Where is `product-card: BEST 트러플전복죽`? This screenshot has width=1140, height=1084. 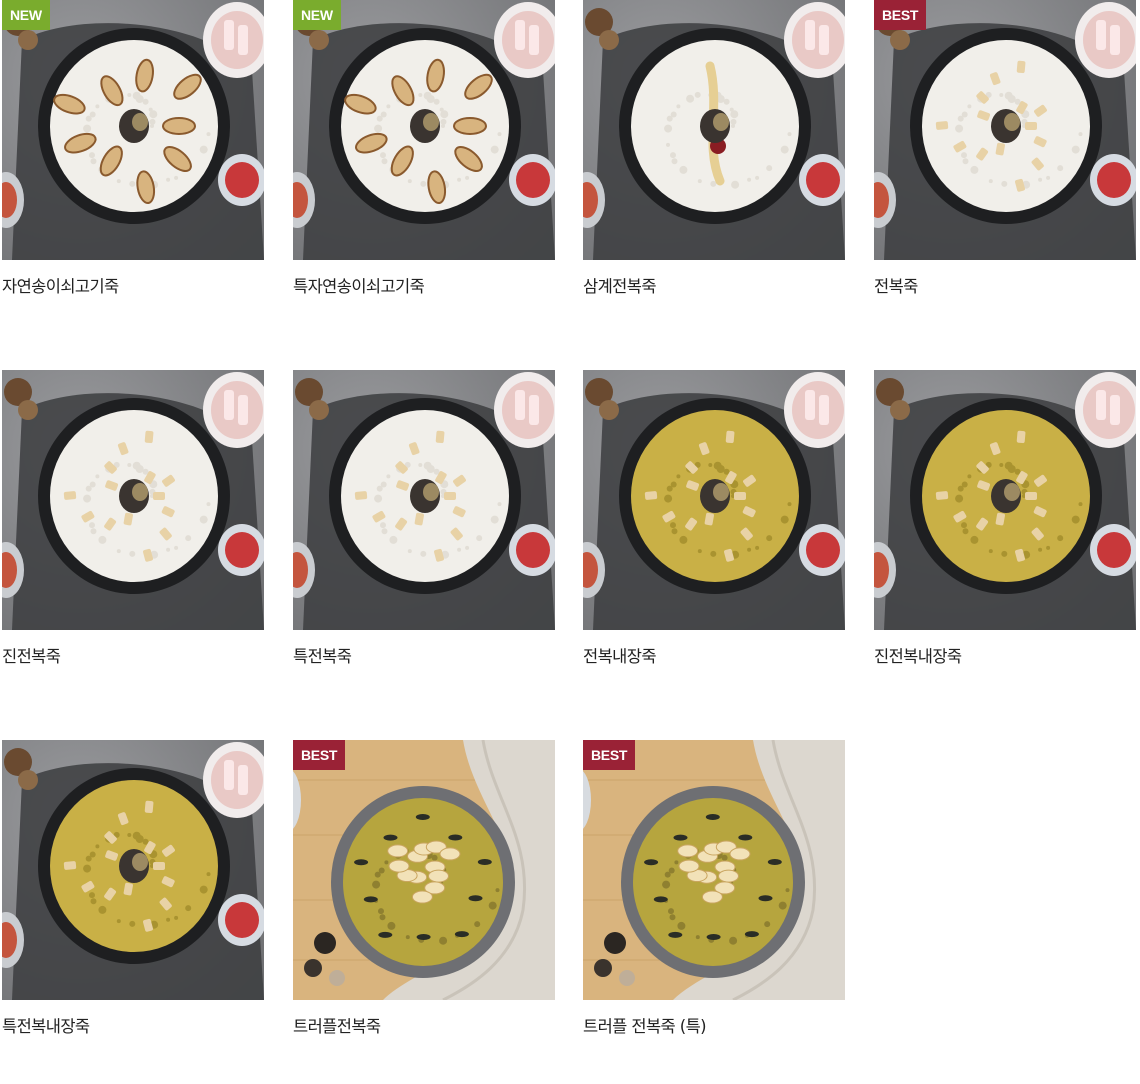 product-card: BEST 트러플전복죽 is located at coordinates (424, 905).